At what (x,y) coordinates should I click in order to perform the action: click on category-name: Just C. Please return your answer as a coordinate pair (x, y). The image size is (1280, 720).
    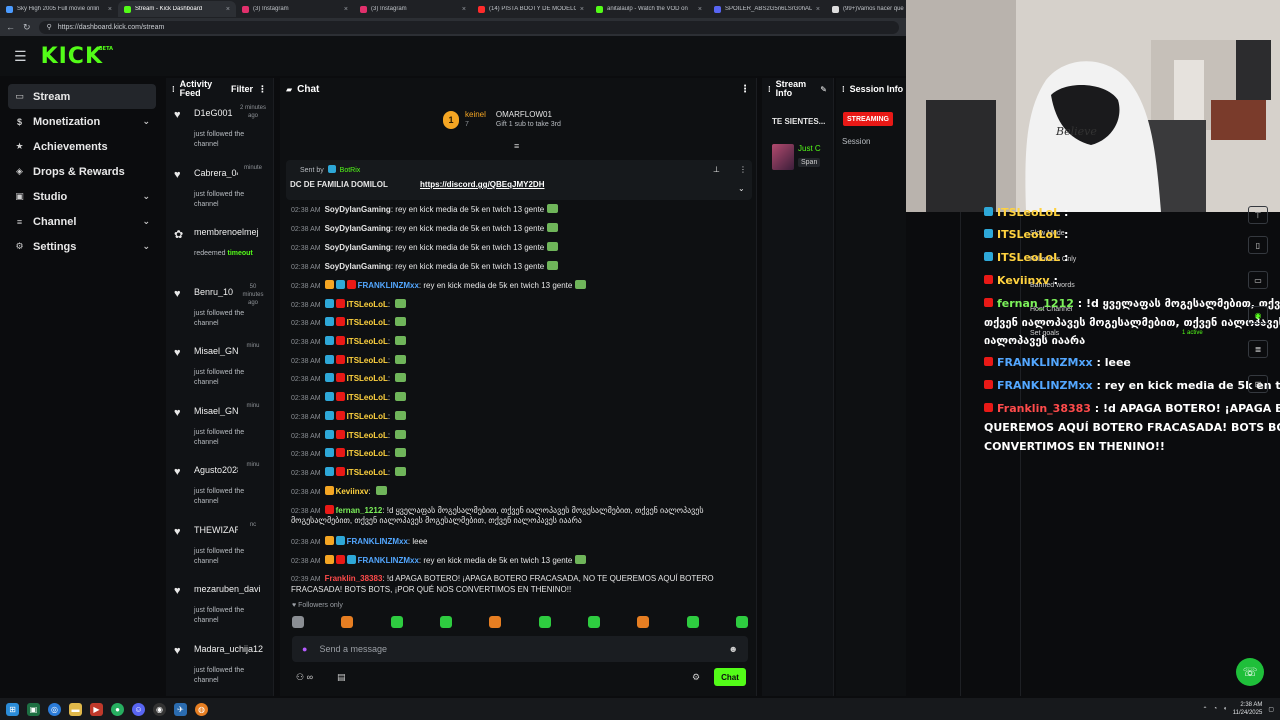
    Looking at the image, I should click on (809, 148).